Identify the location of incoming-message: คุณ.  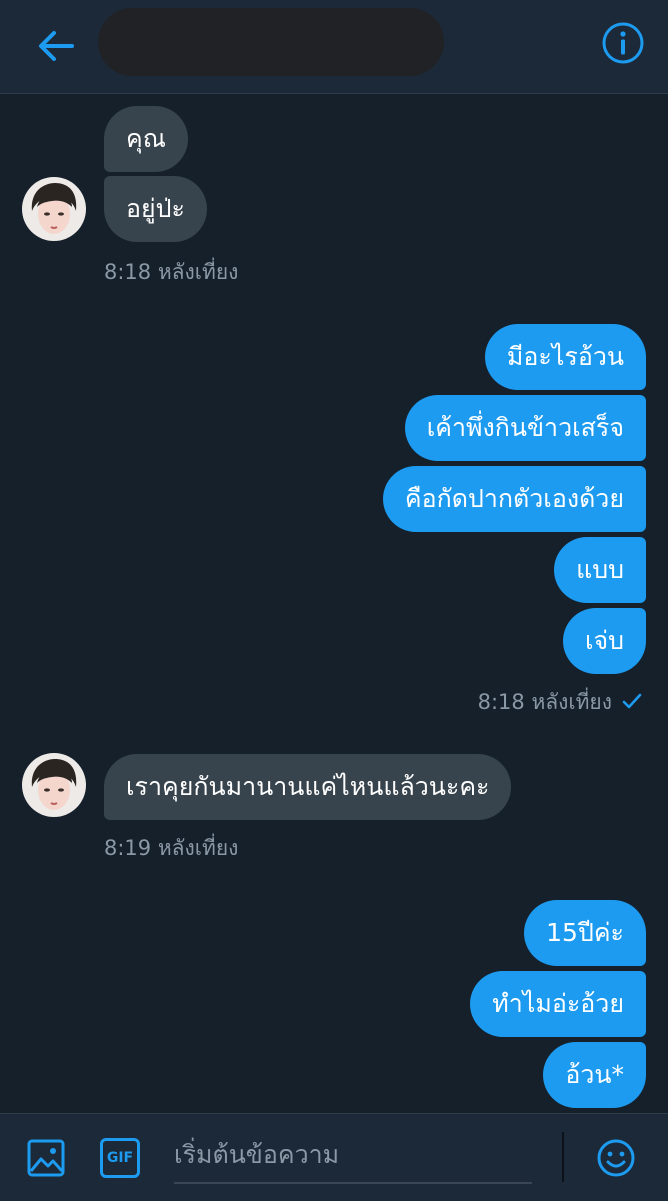
(146, 139).